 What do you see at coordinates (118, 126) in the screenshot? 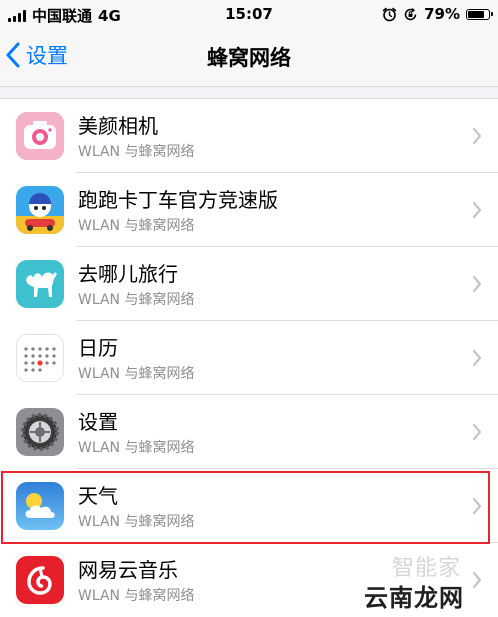
I see `app-name: 美颜相机` at bounding box center [118, 126].